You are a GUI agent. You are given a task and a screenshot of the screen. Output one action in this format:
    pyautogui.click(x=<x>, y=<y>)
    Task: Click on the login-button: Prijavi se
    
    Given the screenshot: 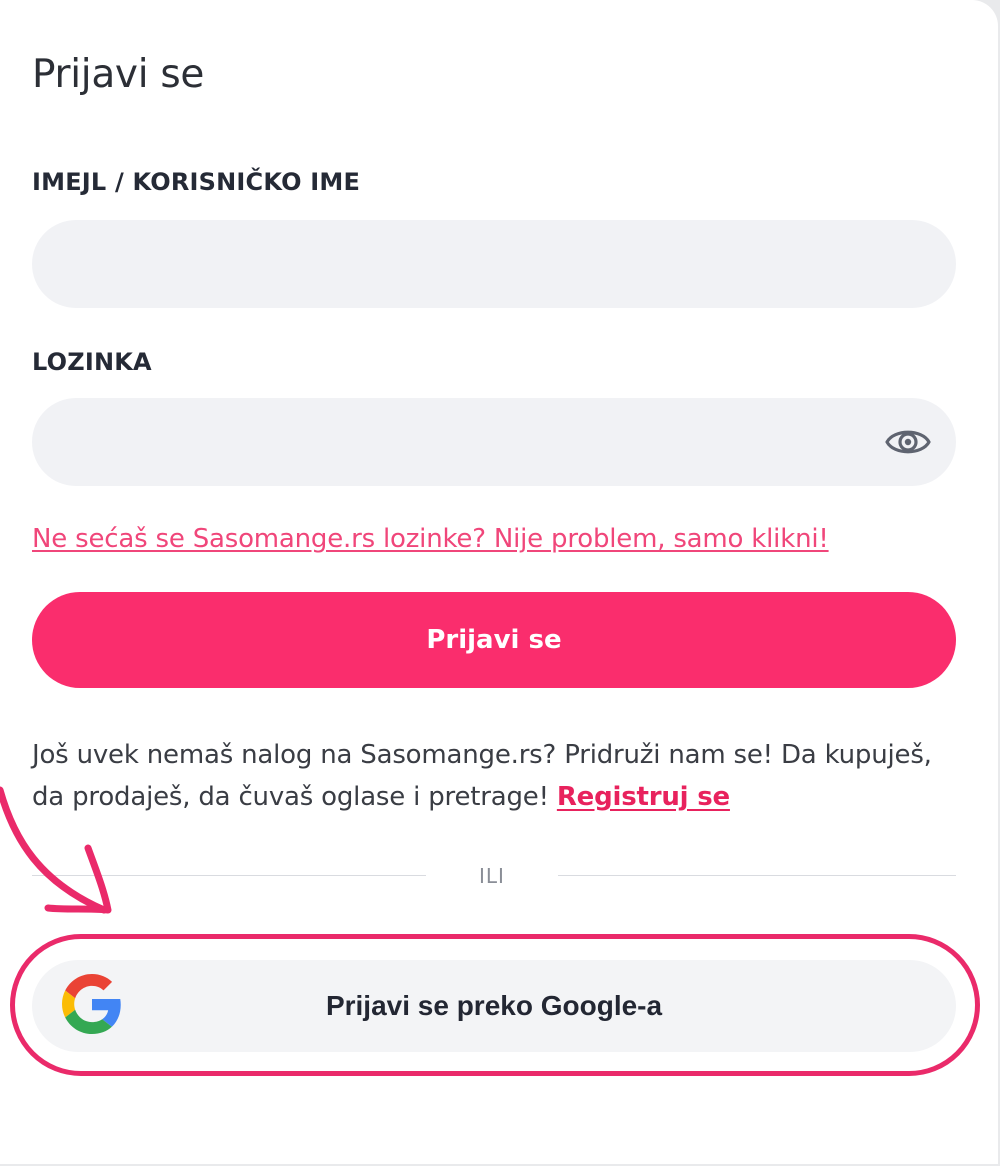 What is the action you would take?
    pyautogui.click(x=494, y=640)
    